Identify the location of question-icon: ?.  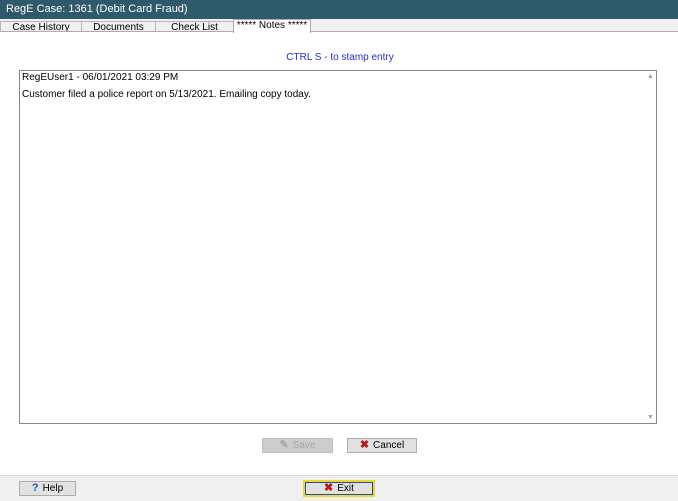
(35, 488).